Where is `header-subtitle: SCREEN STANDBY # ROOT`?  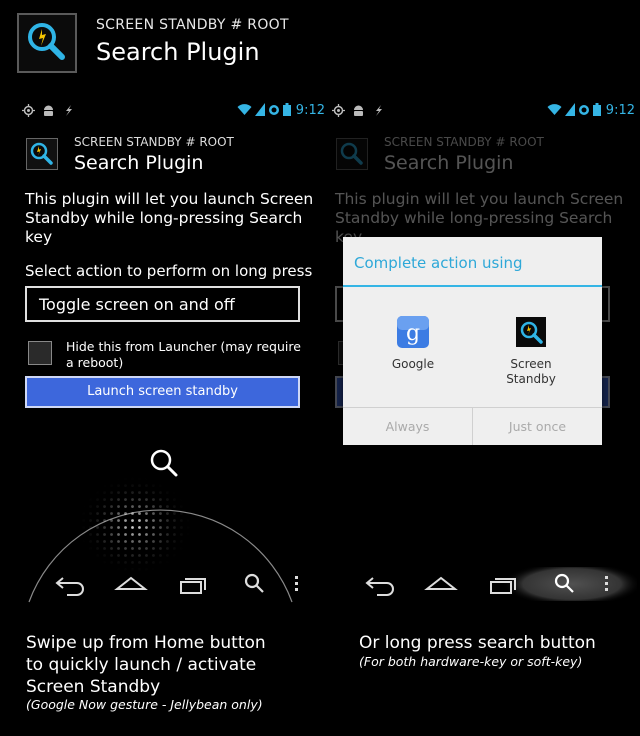
header-subtitle: SCREEN STANDBY # ROOT is located at coordinates (192, 25).